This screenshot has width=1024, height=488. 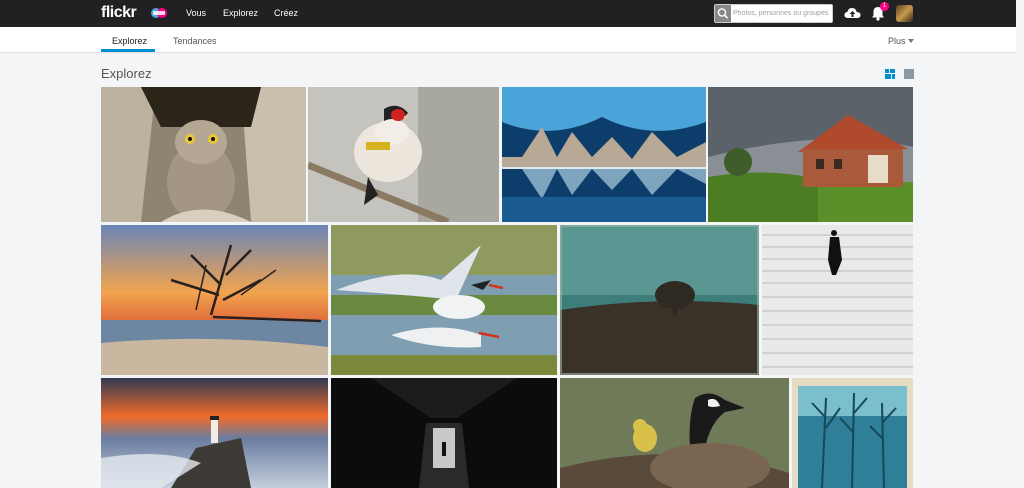 I want to click on sub-navbar: Explorez Tendances Plus, so click(x=508, y=40).